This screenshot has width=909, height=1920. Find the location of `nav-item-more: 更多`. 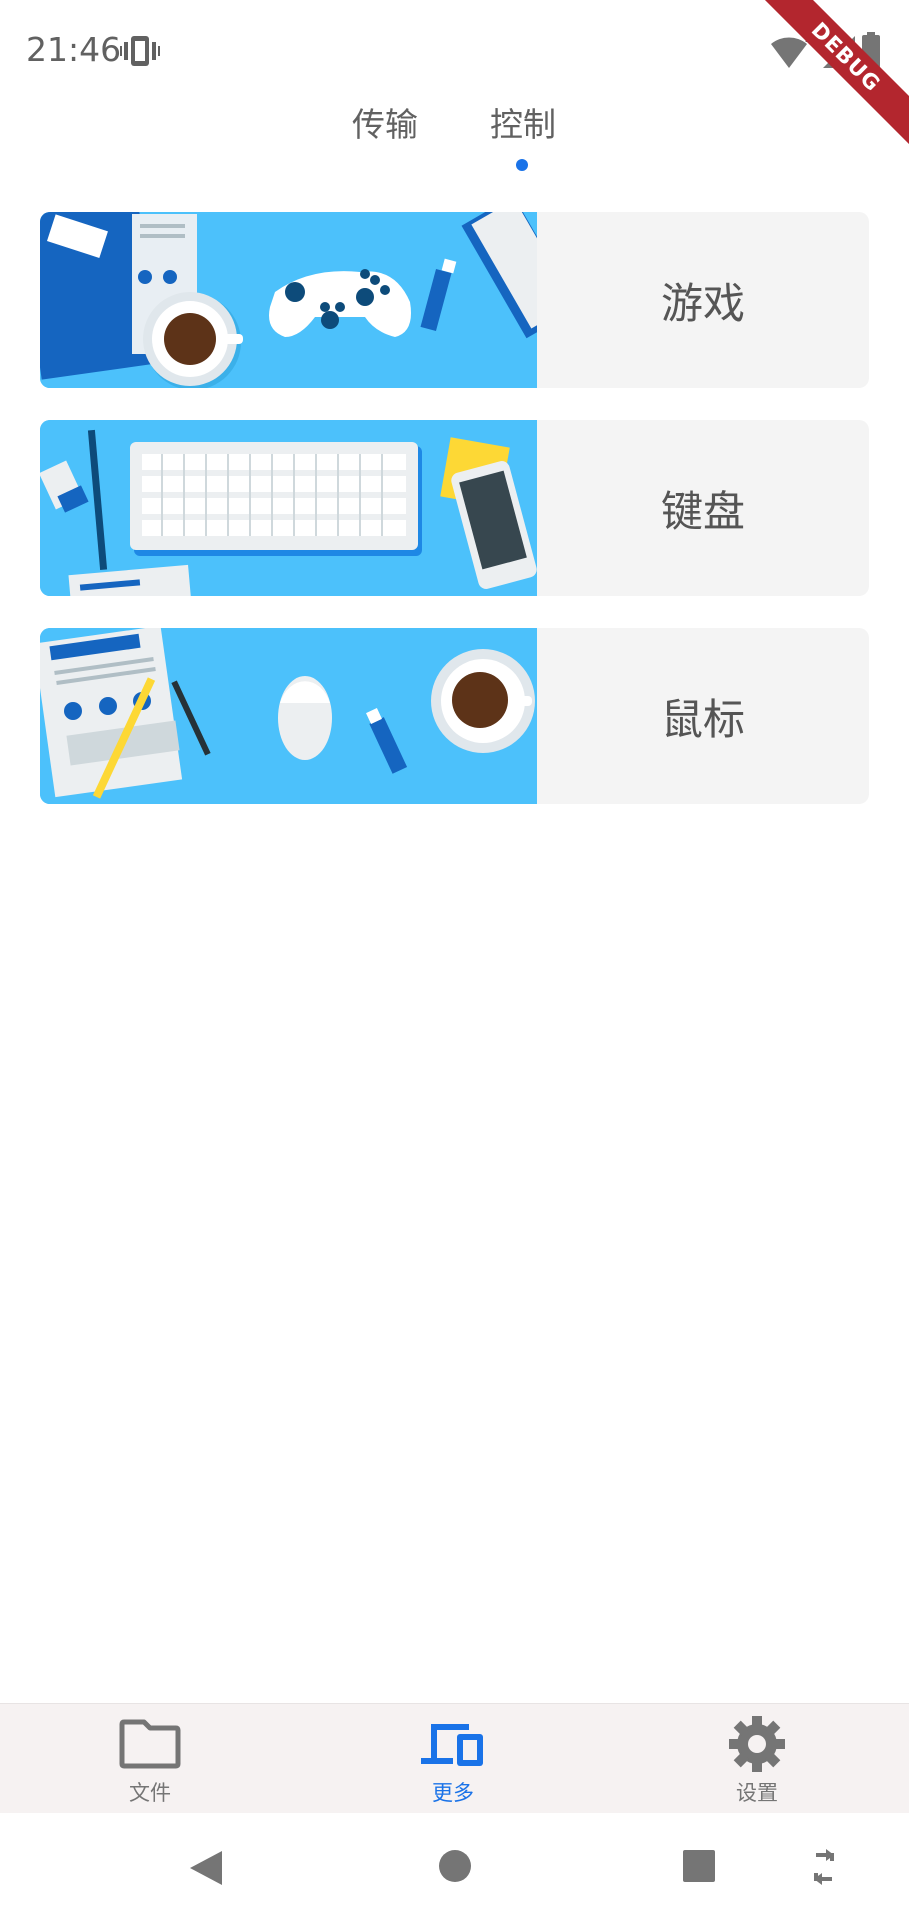

nav-item-more: 更多 is located at coordinates (453, 1759).